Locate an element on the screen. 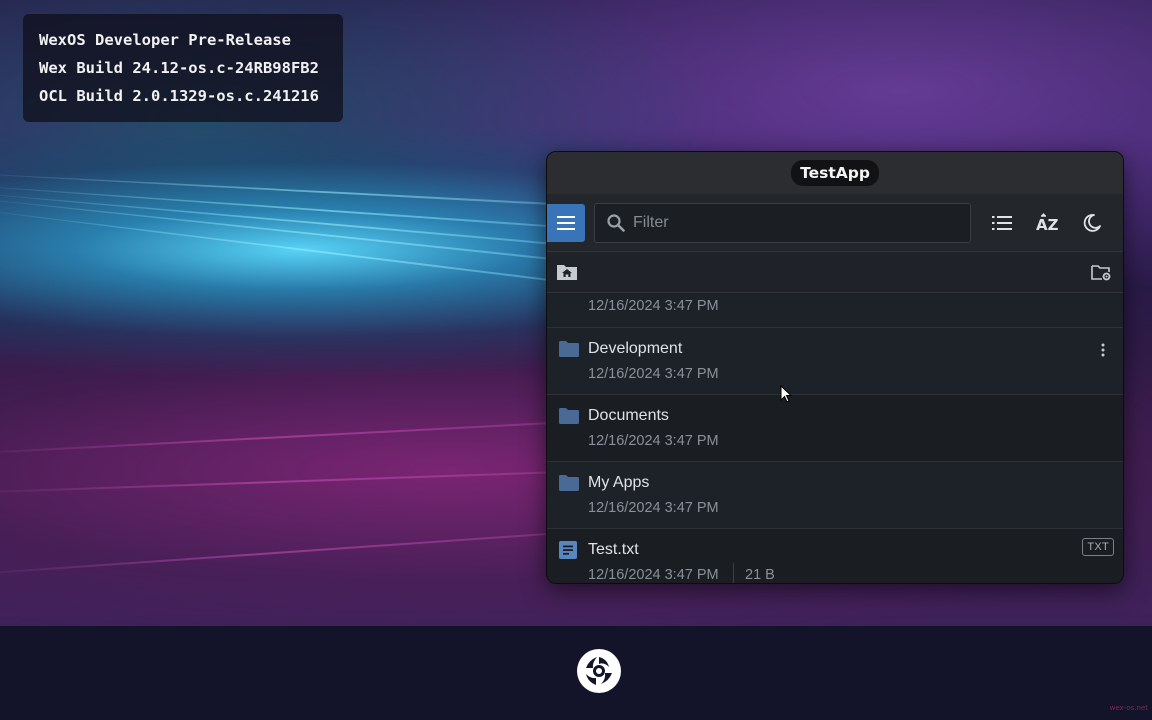  moon-icon is located at coordinates (1092, 223).